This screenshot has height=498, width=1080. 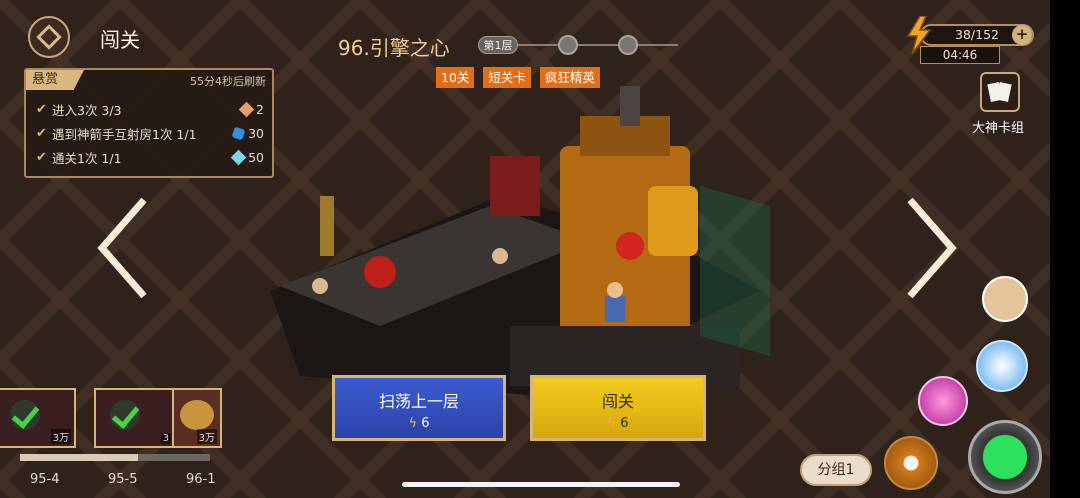 I want to click on screen-edge, so click(x=1065, y=249).